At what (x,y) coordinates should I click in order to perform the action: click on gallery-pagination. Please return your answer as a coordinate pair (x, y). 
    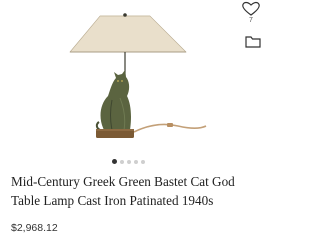
    Looking at the image, I should click on (128, 161).